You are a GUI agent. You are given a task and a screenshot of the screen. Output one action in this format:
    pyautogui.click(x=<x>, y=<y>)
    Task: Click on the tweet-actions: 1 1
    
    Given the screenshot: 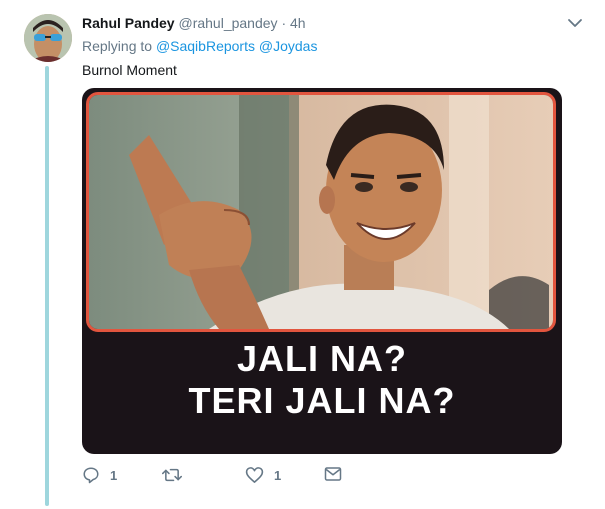 What is the action you would take?
    pyautogui.click(x=322, y=477)
    